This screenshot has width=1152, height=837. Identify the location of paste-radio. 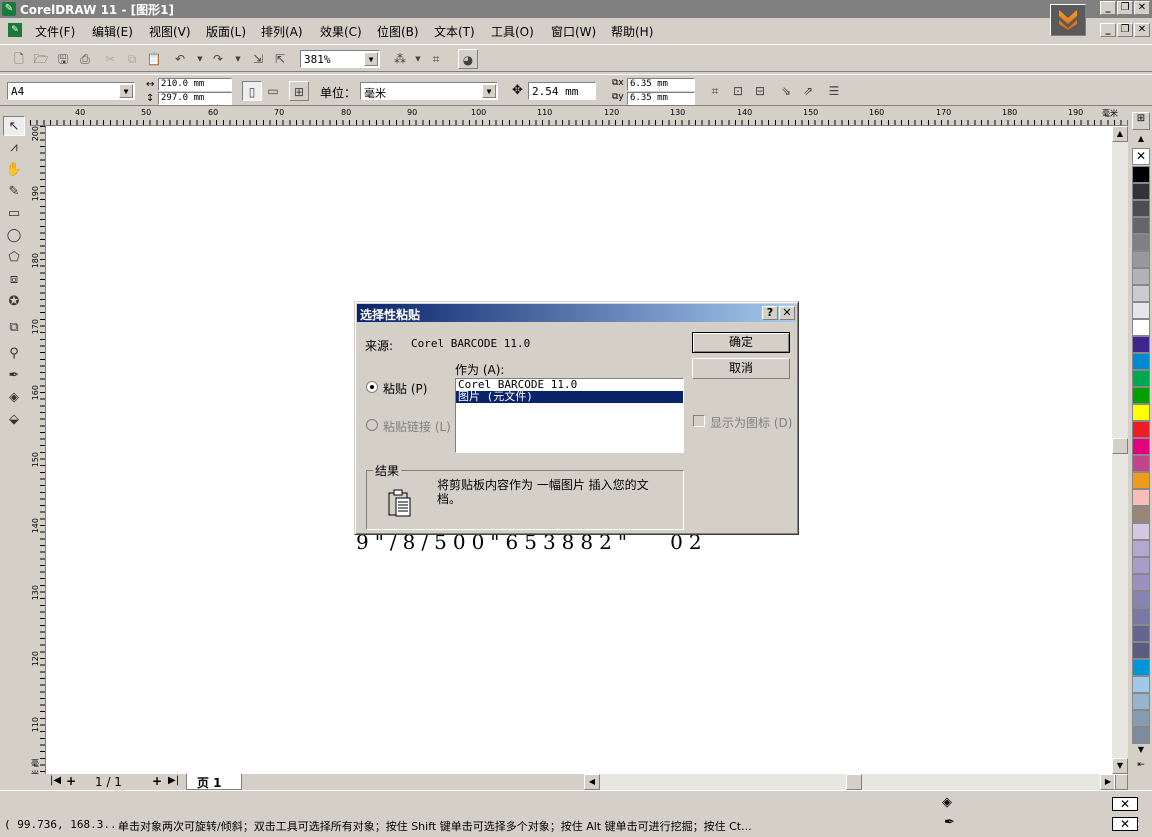
(372, 387).